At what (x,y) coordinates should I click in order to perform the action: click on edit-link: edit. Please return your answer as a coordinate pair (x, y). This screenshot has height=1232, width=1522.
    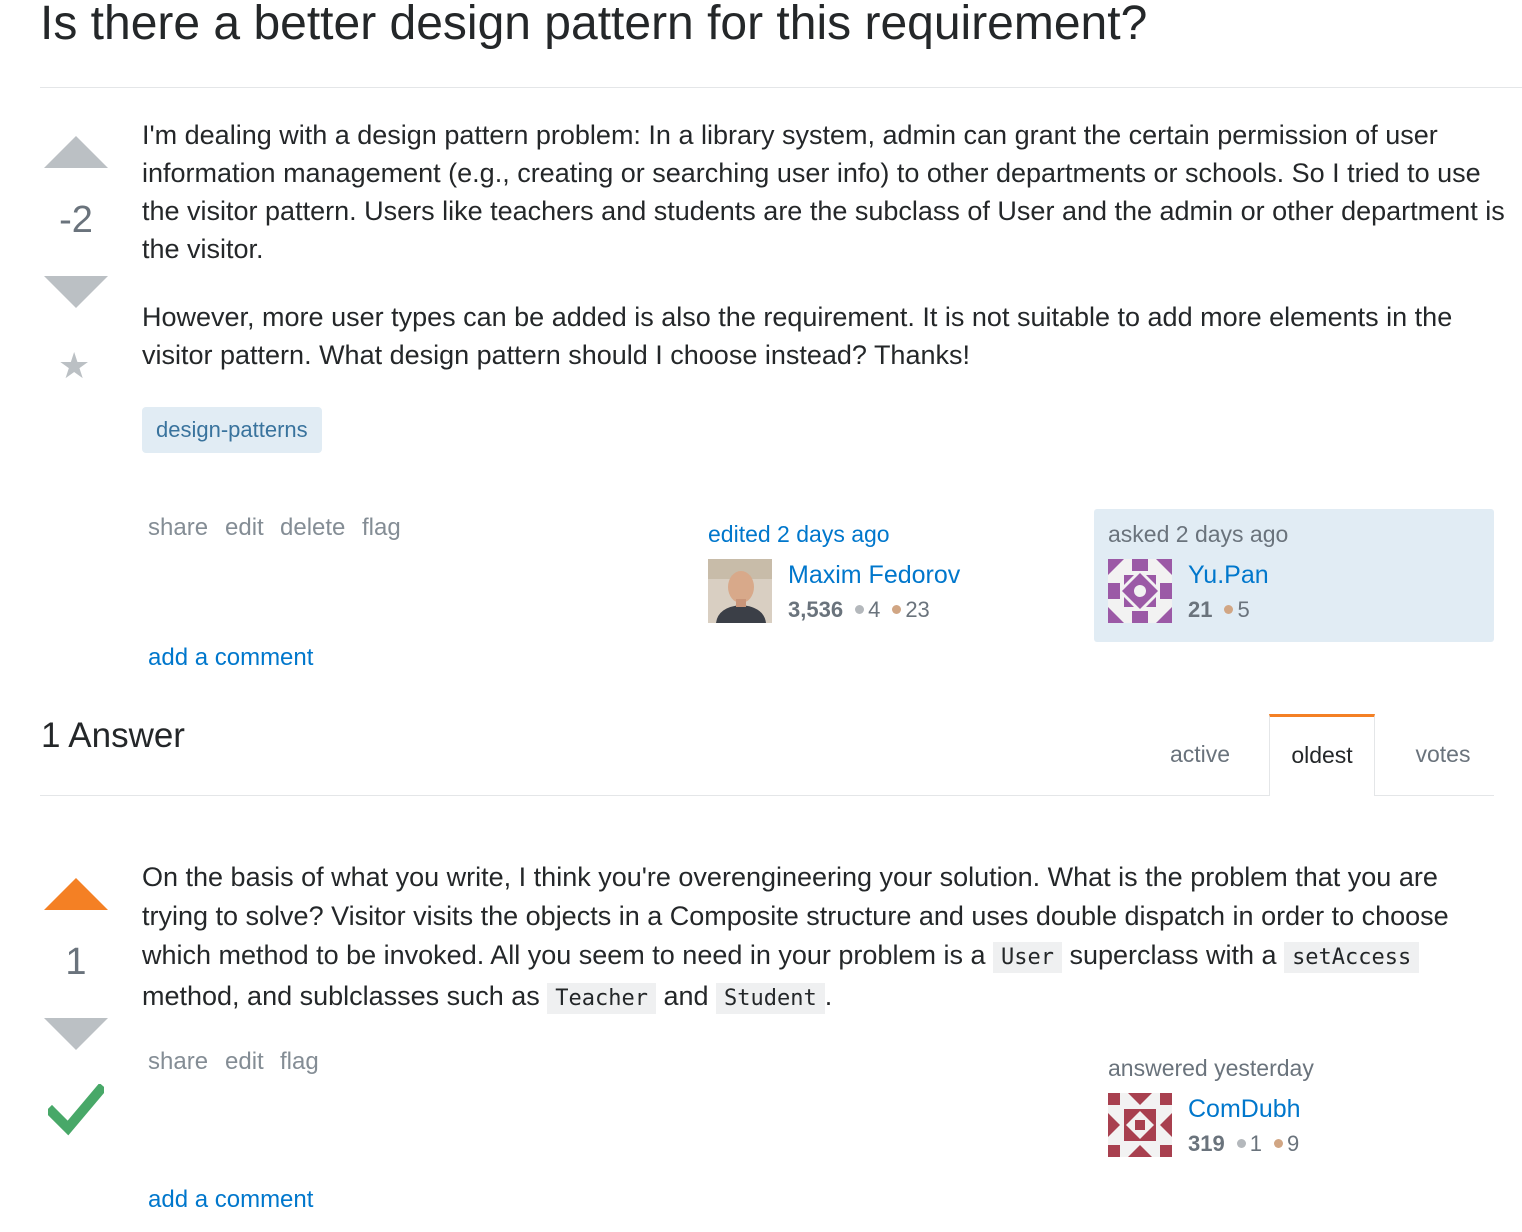
    Looking at the image, I should click on (244, 528).